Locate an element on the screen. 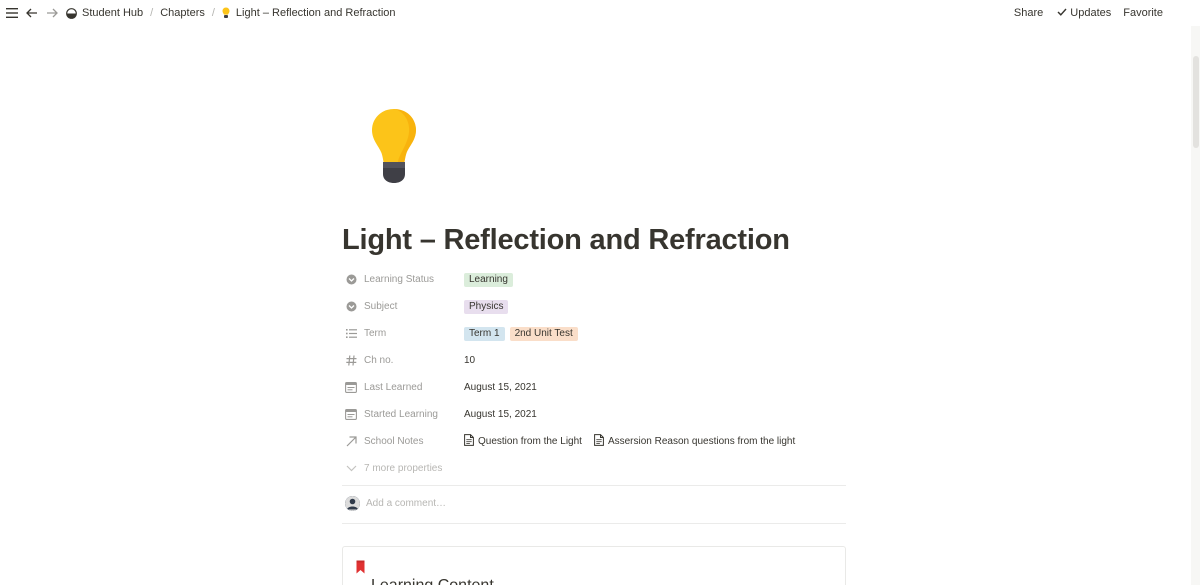  page-title: Light – Reflection and Refraction is located at coordinates (566, 240).